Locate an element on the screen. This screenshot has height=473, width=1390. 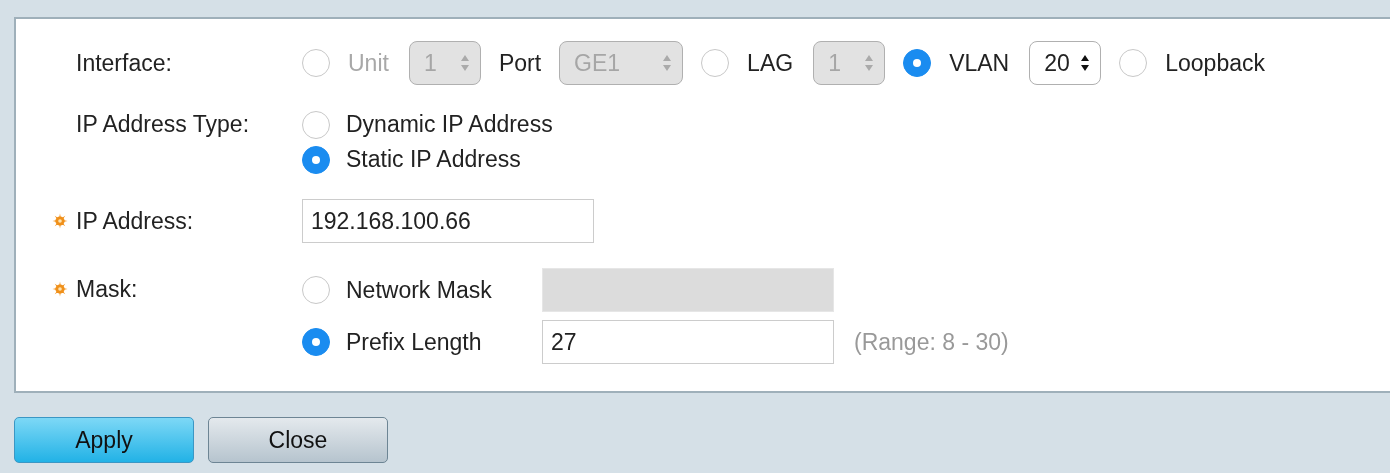
dropdown: GE1 is located at coordinates (621, 63).